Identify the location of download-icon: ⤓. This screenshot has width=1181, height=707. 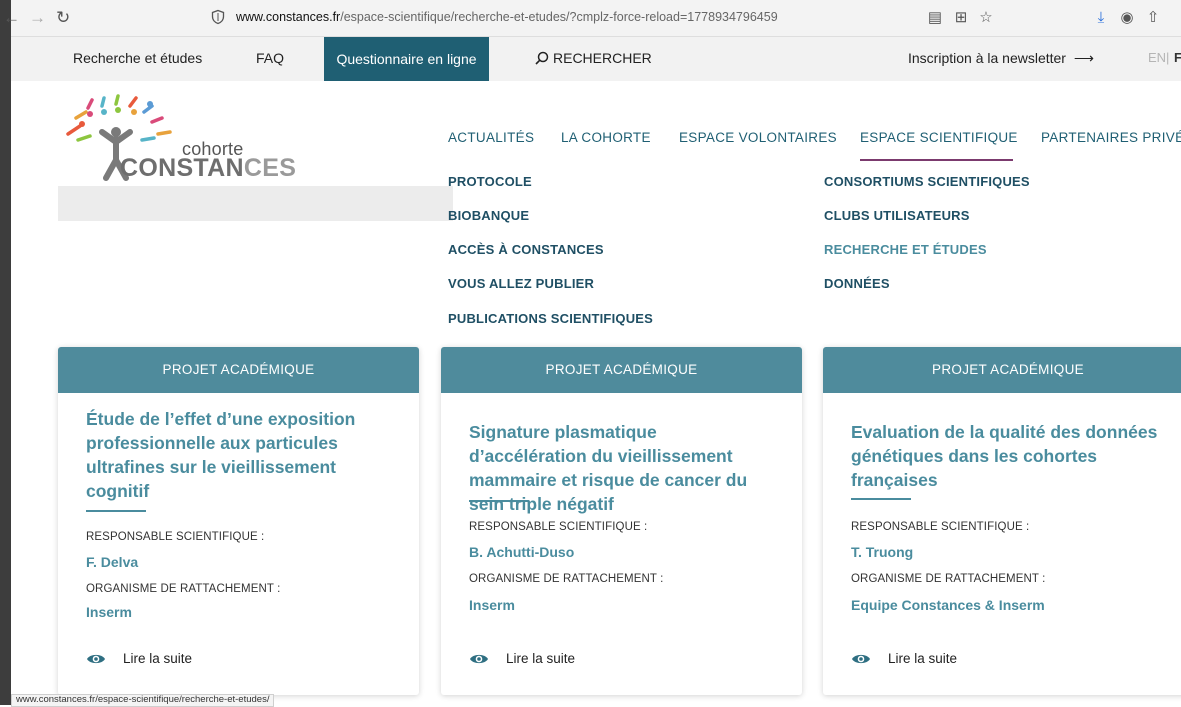
(1101, 18).